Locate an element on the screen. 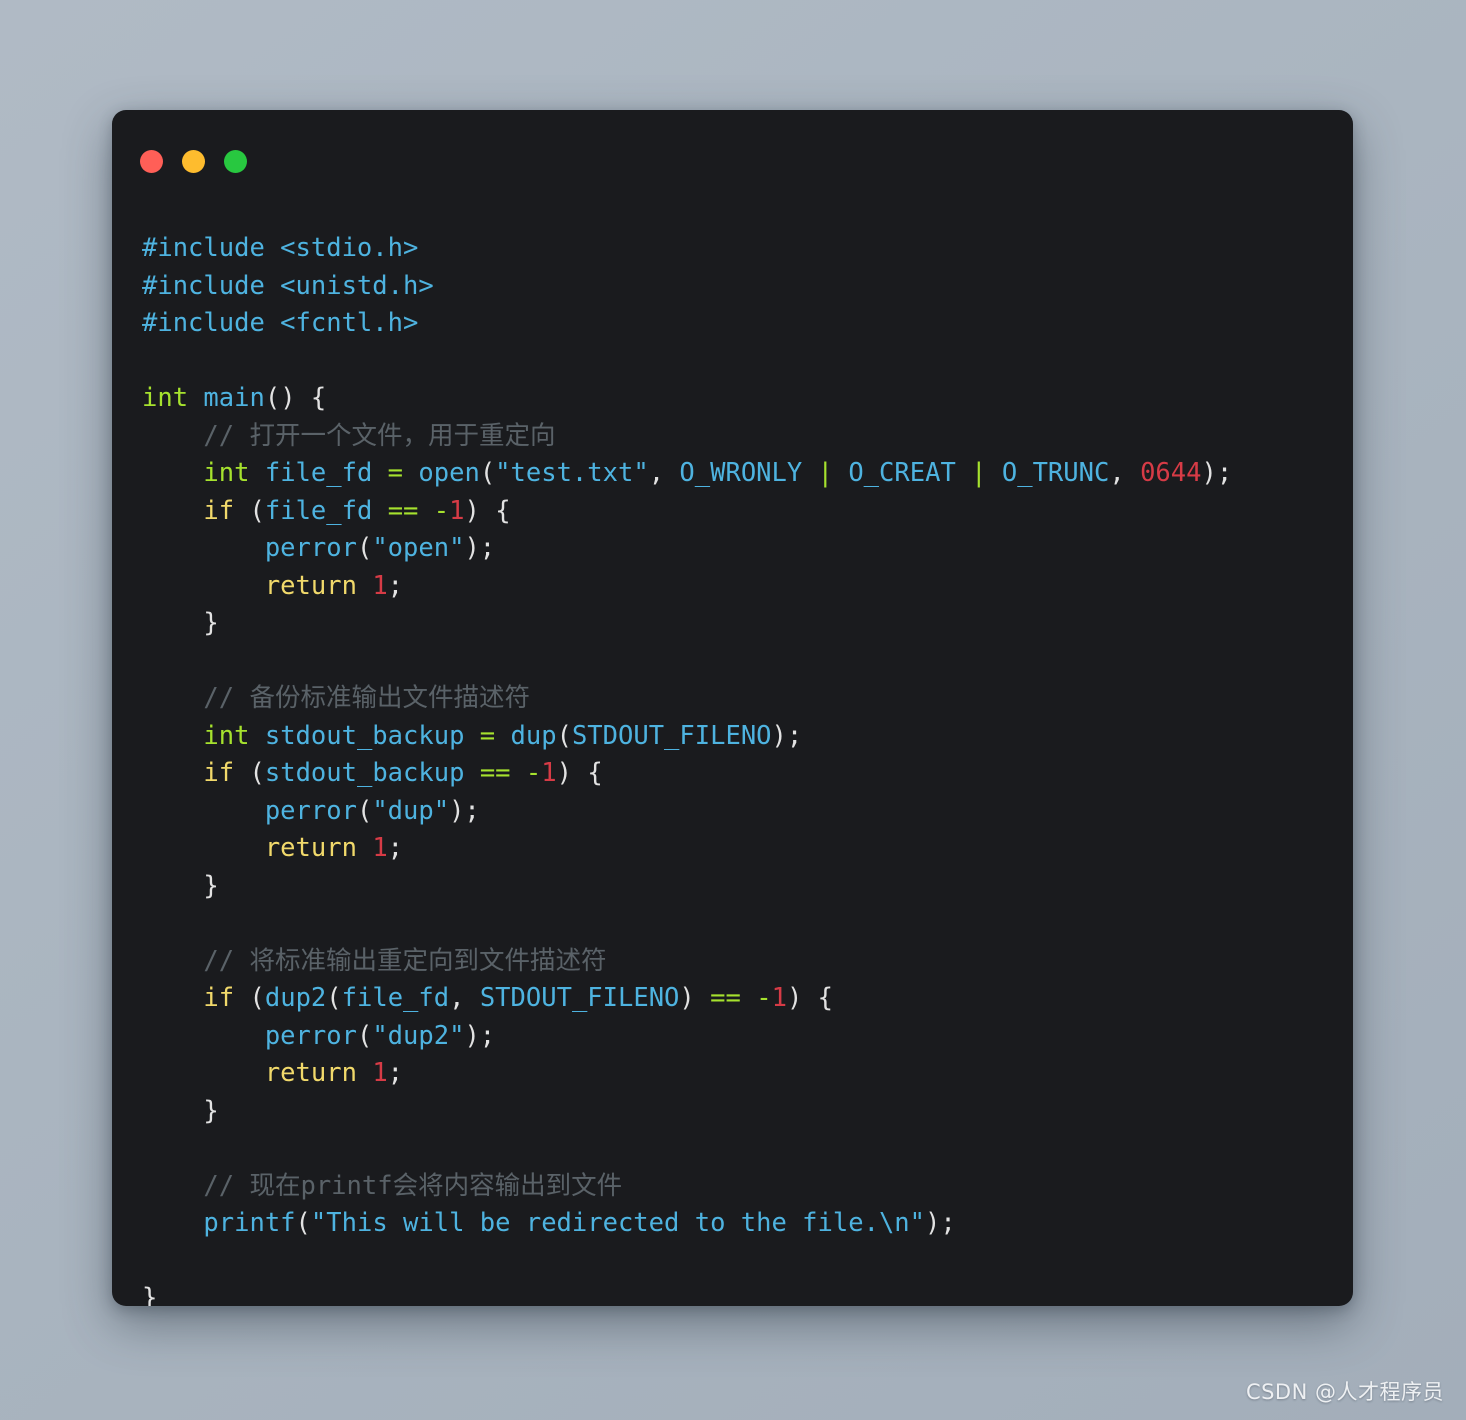  maximize-button-icon is located at coordinates (235, 161).